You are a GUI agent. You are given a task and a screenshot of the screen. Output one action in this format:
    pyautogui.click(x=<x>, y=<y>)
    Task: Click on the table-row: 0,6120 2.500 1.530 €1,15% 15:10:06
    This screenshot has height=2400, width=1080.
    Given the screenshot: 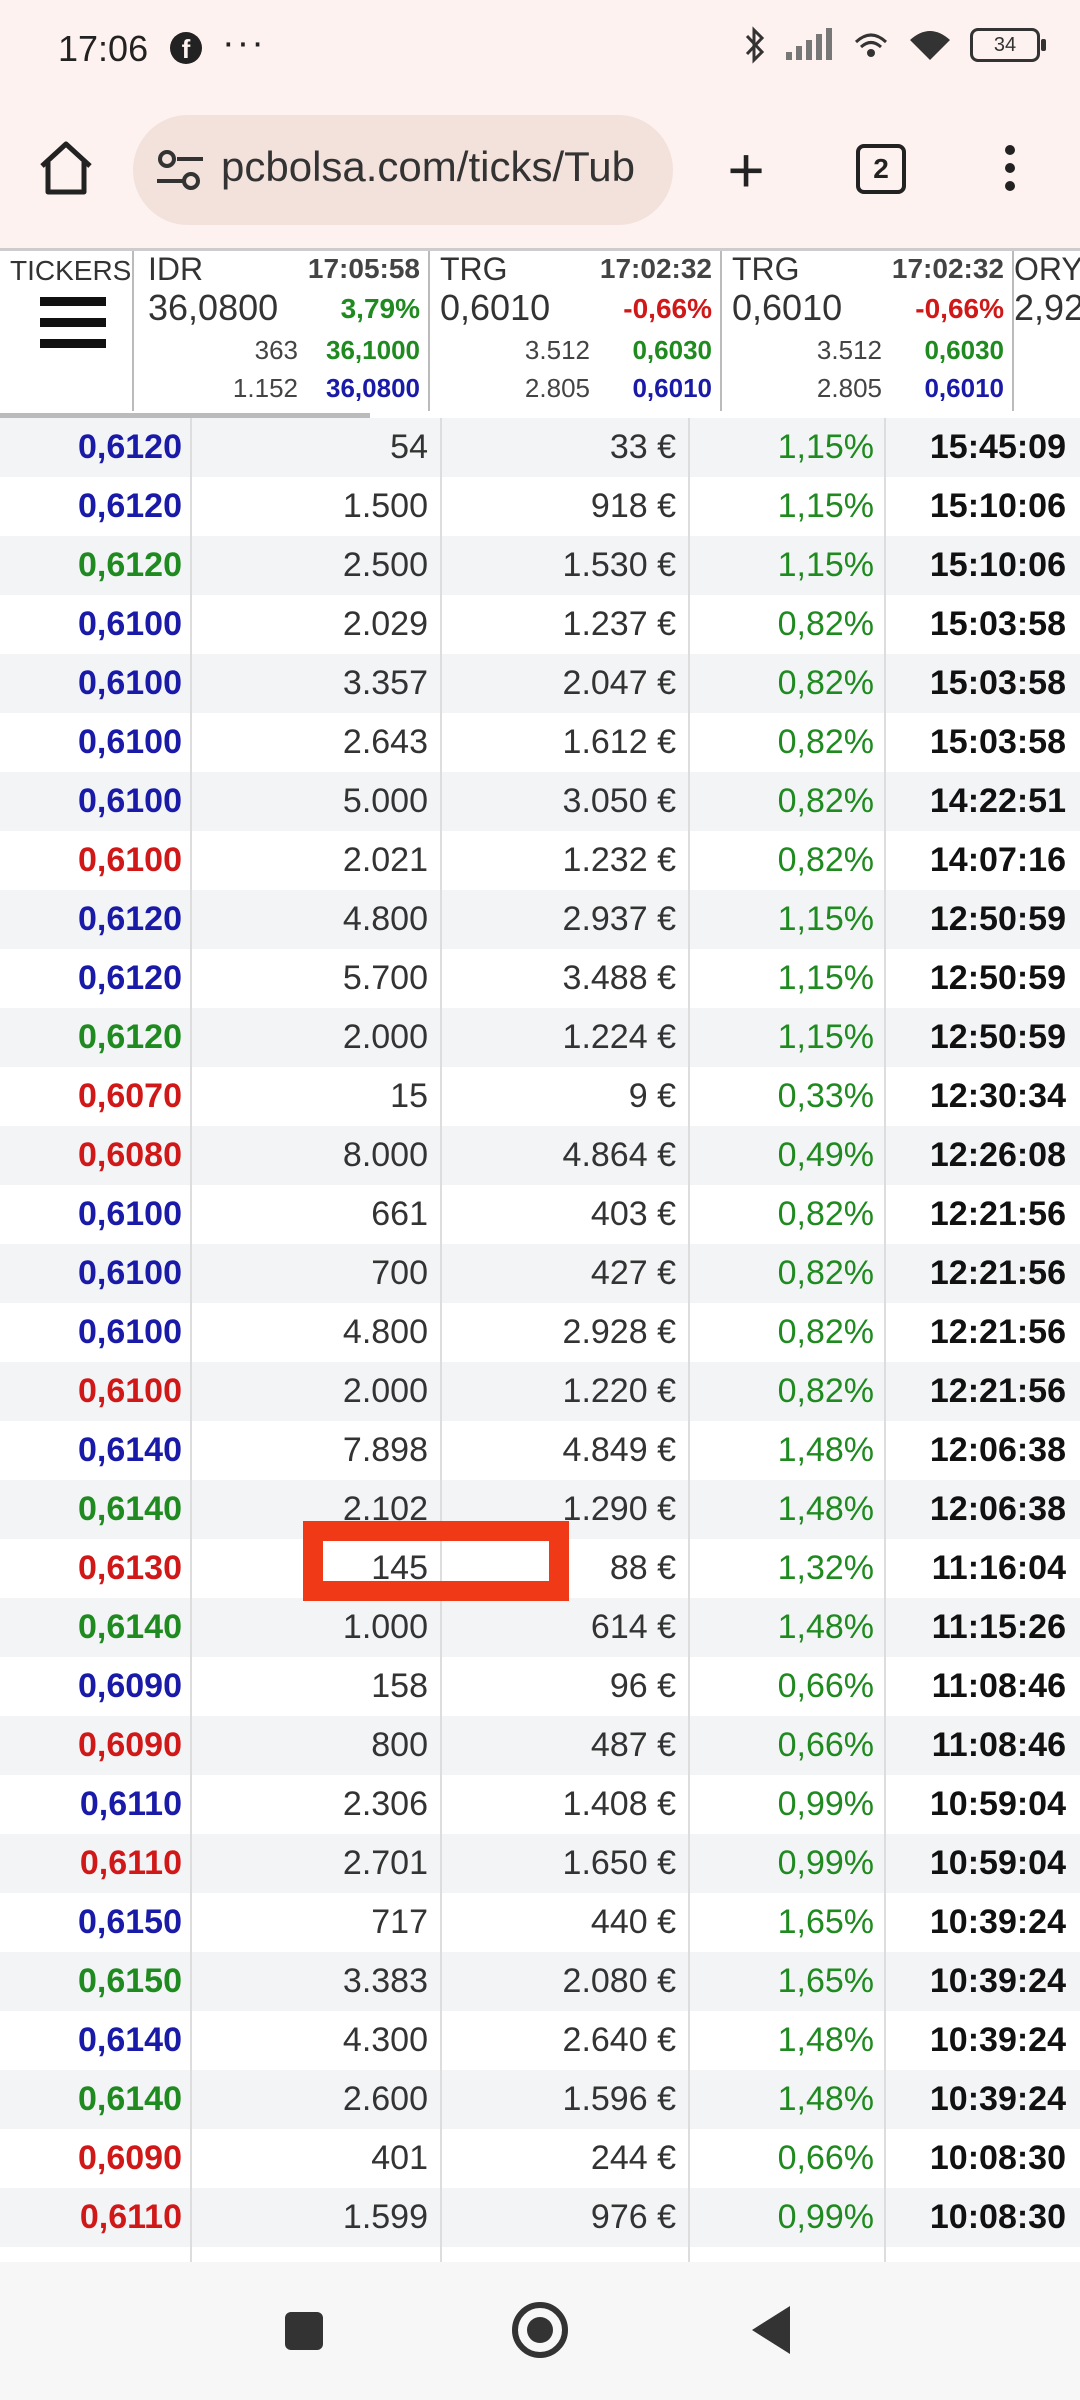 What is the action you would take?
    pyautogui.click(x=540, y=565)
    